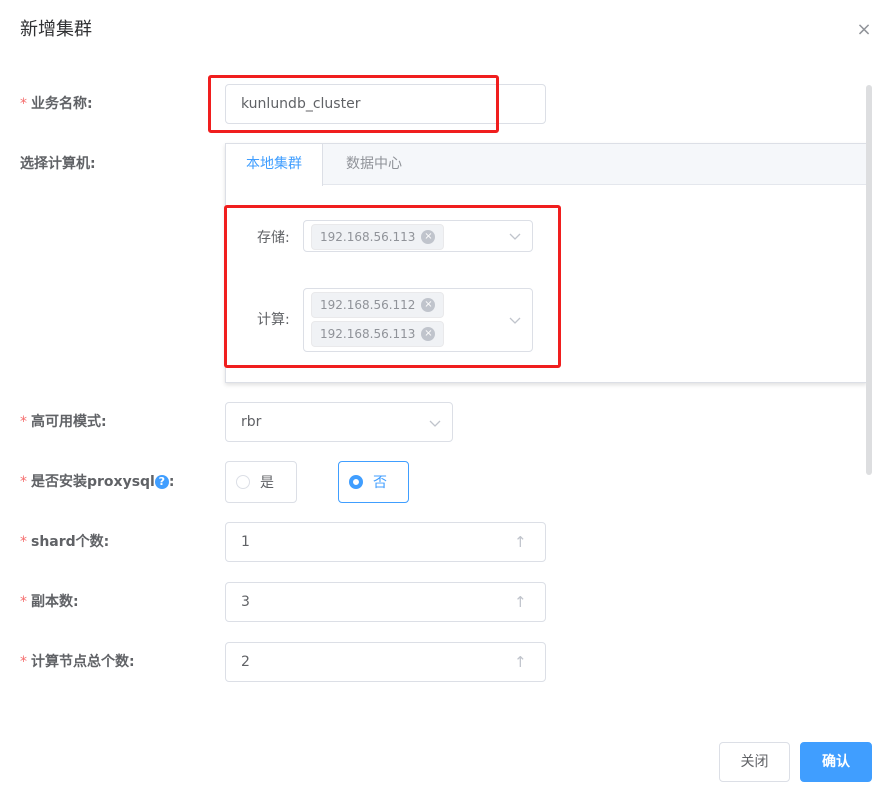  Describe the element at coordinates (339, 422) in the screenshot. I see `ha-mode-select: rbr` at that location.